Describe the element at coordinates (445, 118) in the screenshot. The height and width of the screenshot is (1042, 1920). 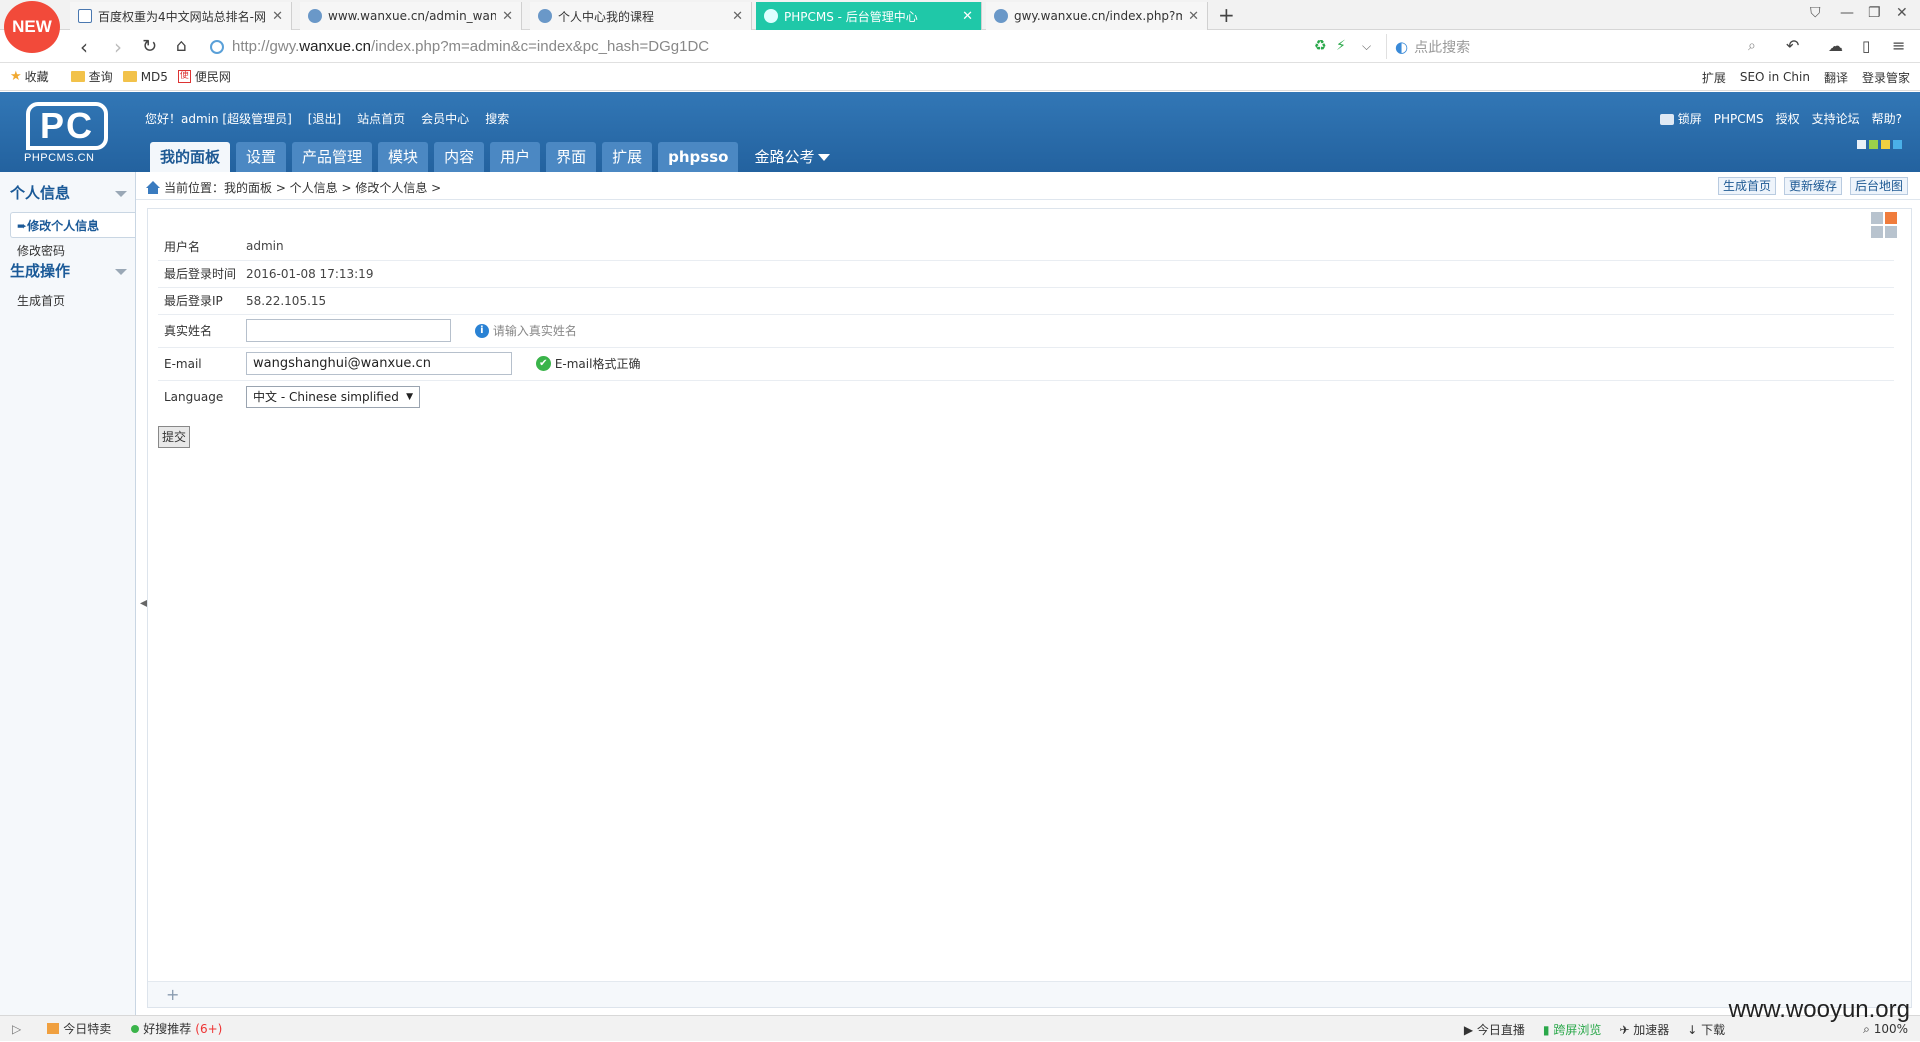
I see `member-center-link: 会员中心` at that location.